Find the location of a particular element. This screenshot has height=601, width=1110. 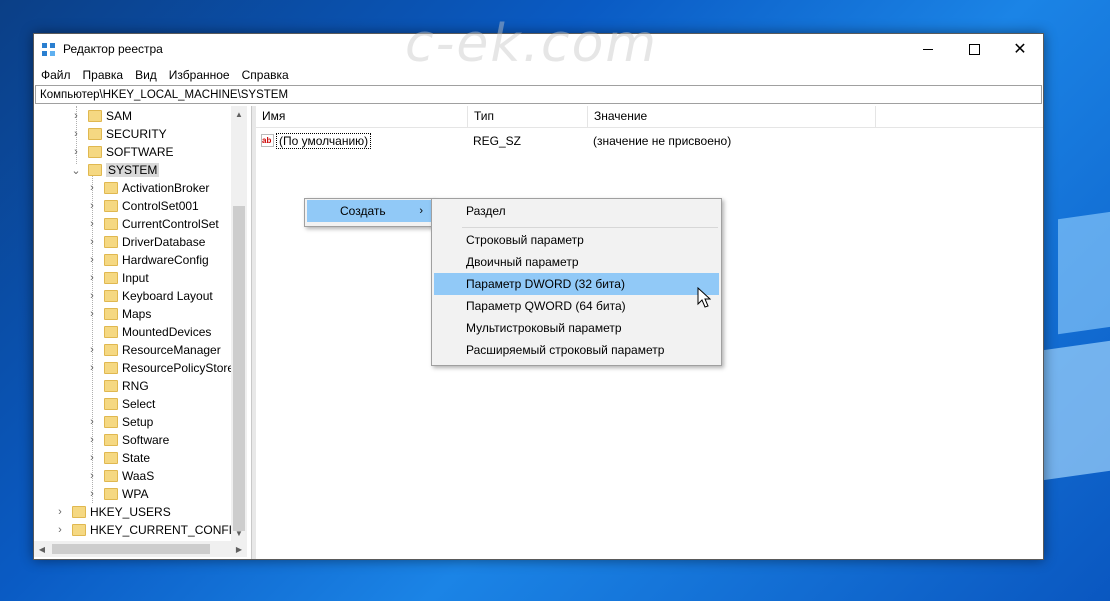

tree-item-resourcemanager: › ResourceManager is located at coordinates (153, 350).